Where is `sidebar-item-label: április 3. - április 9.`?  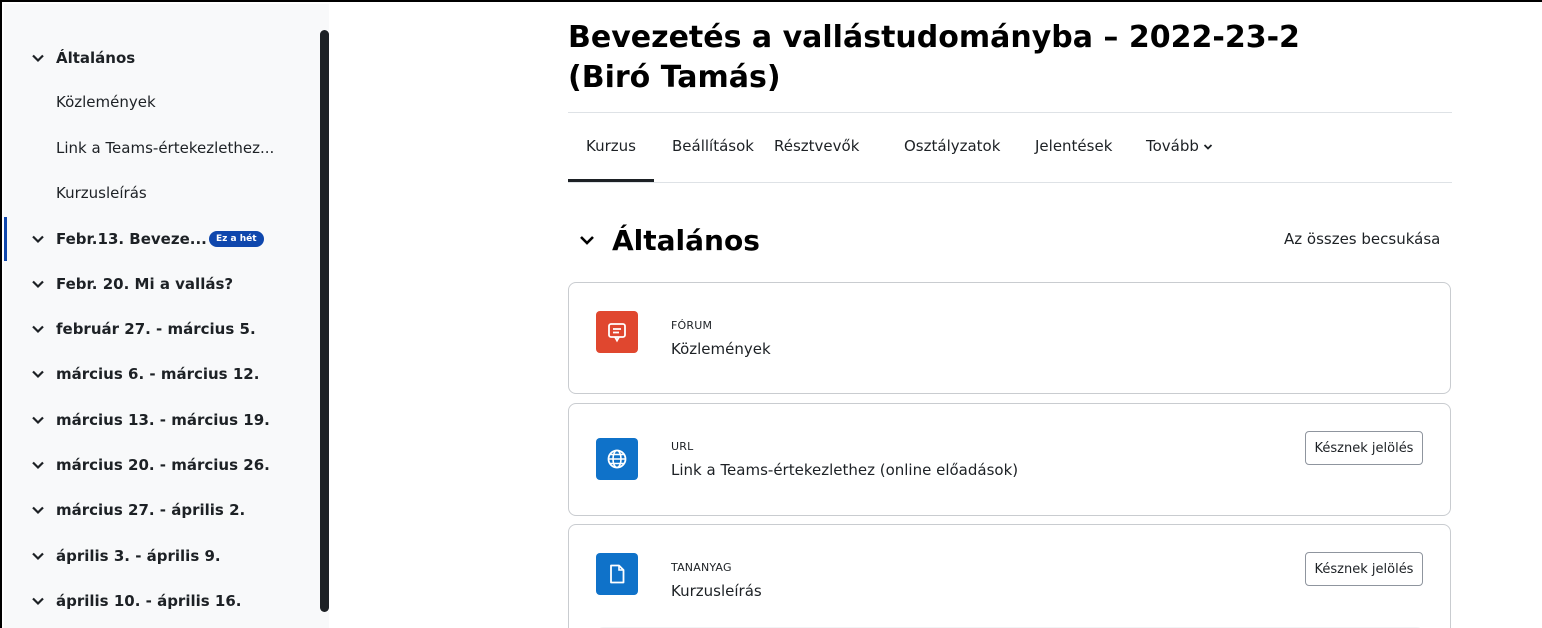 sidebar-item-label: április 3. - április 9. is located at coordinates (138, 556).